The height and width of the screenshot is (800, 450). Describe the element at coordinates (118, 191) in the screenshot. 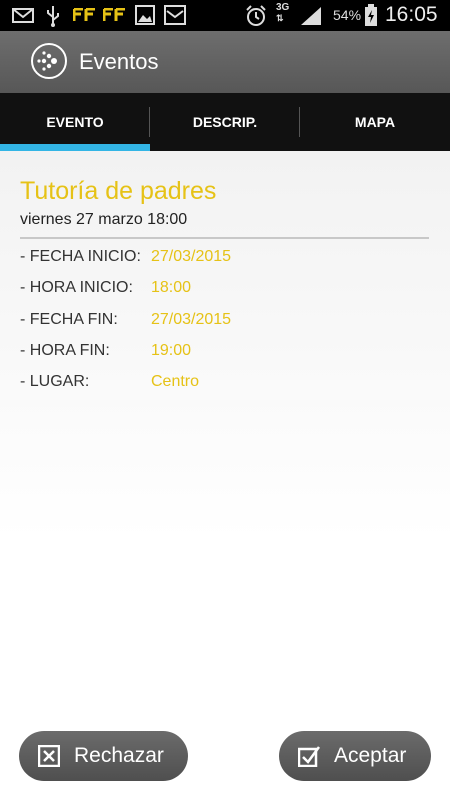

I see `event-title: Tutoría de padres` at that location.